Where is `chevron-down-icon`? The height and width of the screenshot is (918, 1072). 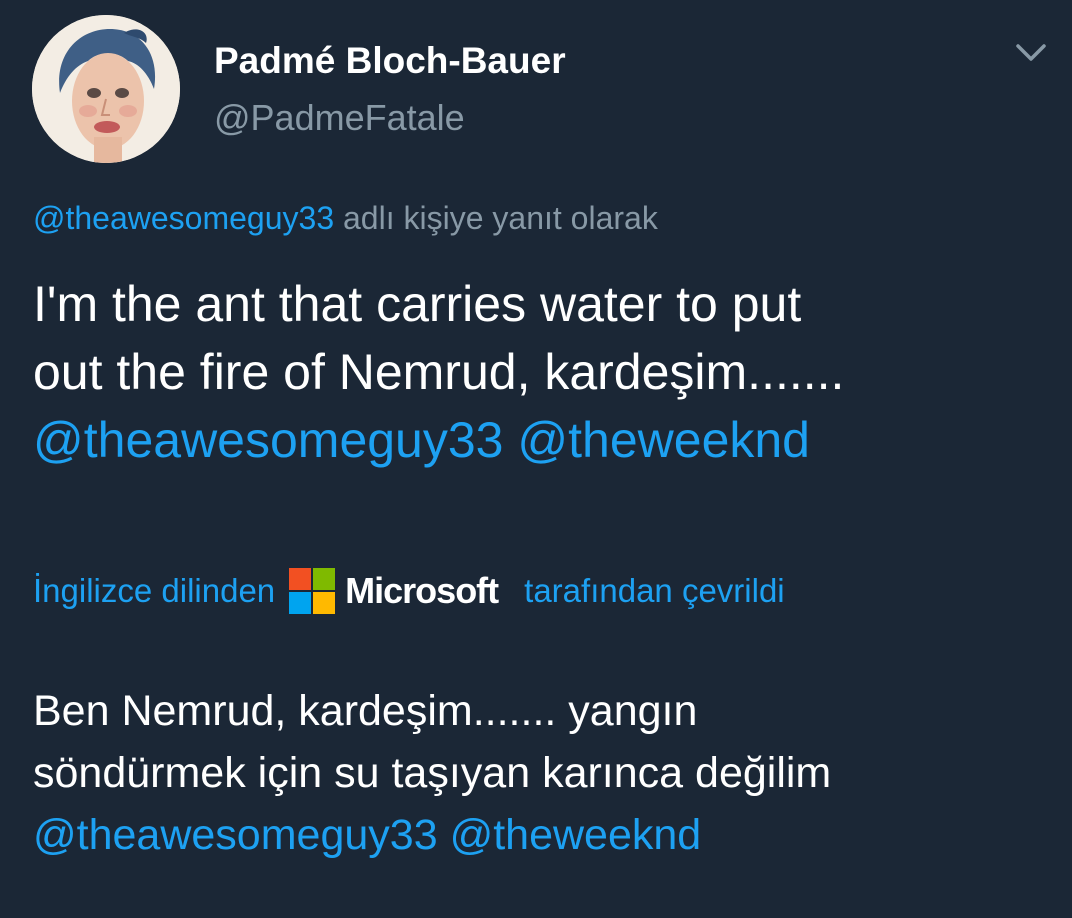 chevron-down-icon is located at coordinates (1031, 53).